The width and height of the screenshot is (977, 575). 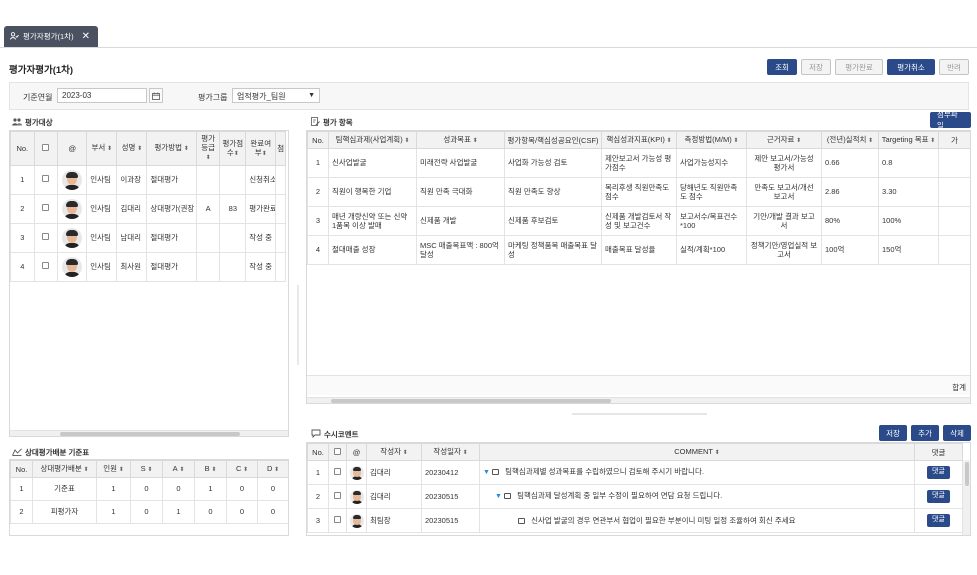 What do you see at coordinates (957, 433) in the screenshot?
I see `comment-delete-button: 삭제` at bounding box center [957, 433].